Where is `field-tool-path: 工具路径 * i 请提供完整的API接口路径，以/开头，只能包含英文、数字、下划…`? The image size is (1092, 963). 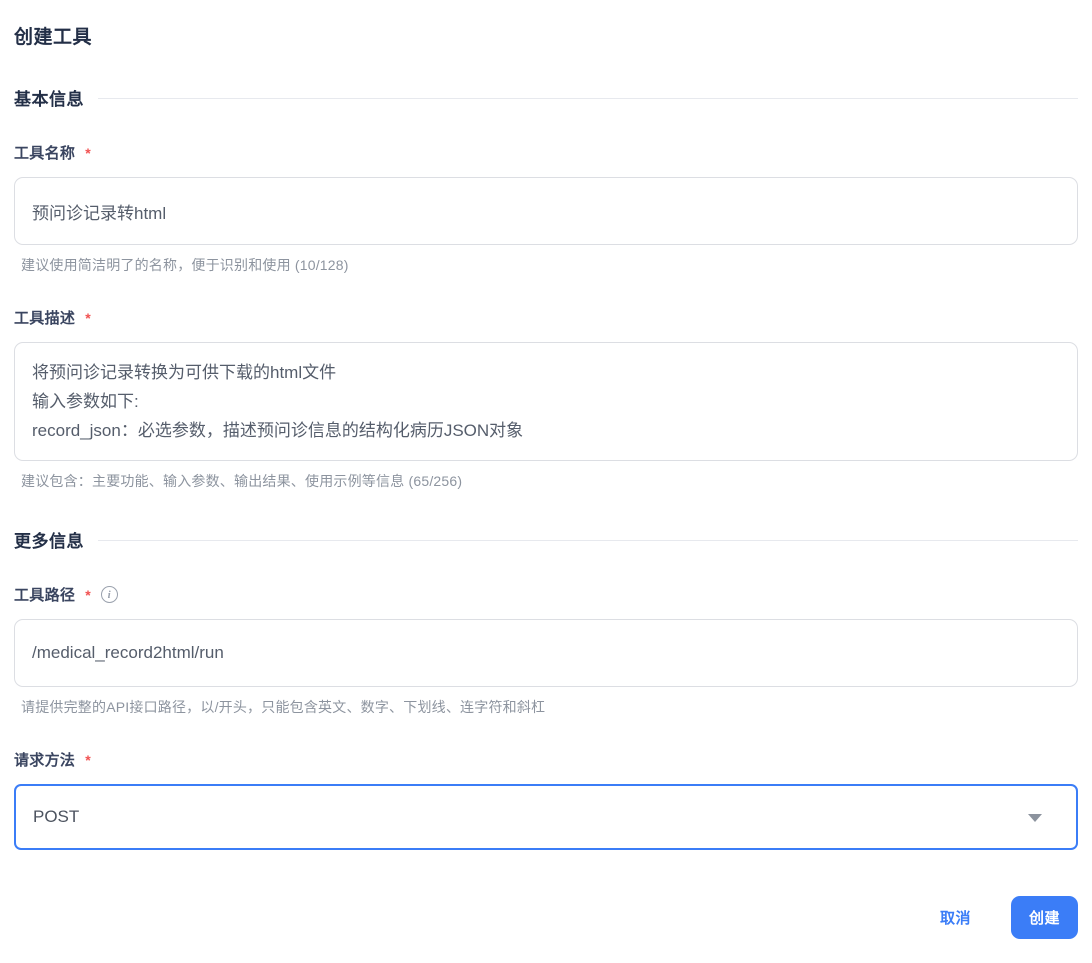
field-tool-path: 工具路径 * i 请提供完整的API接口路径，以/开头，只能包含英文、数字、下划… is located at coordinates (546, 650).